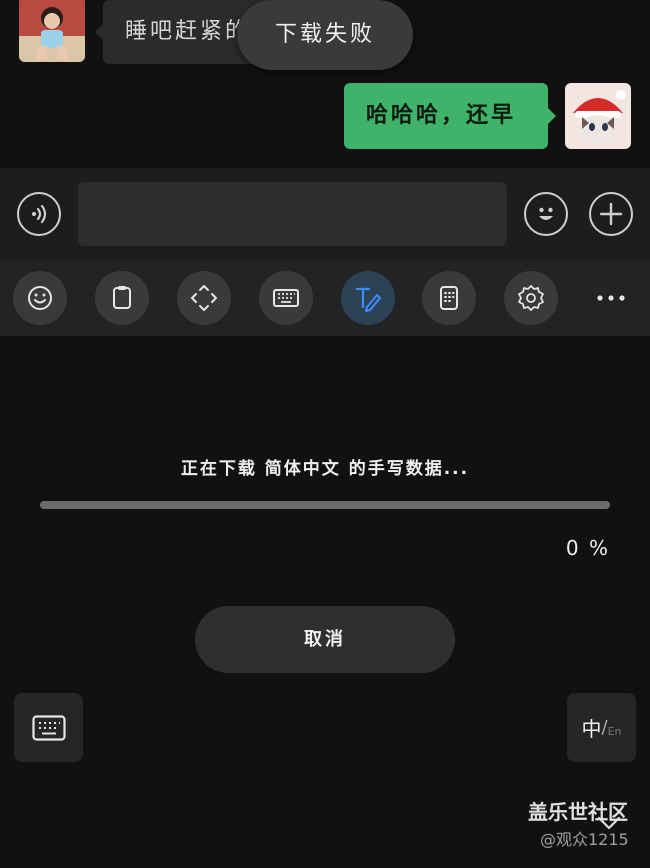  I want to click on toolbar-settings-button, so click(531, 298).